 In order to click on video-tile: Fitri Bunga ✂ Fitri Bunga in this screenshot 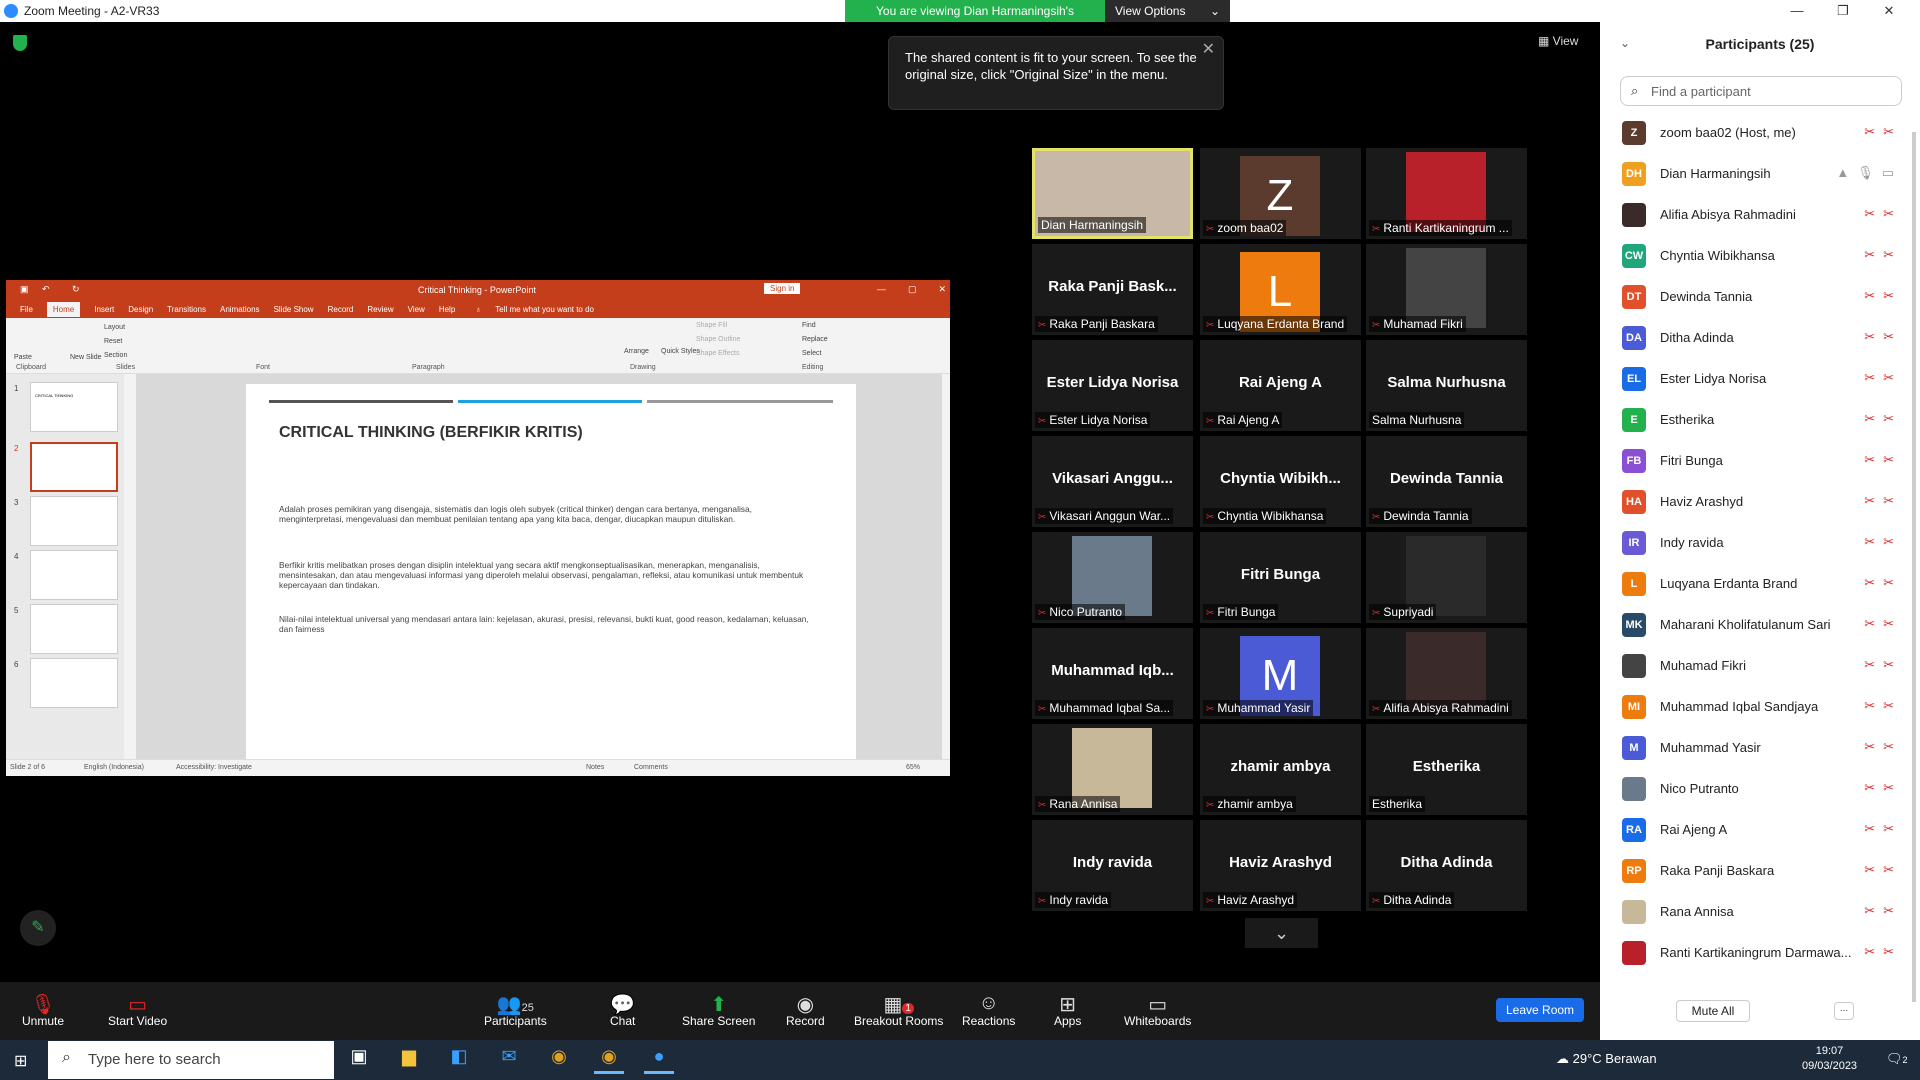, I will do `click(1280, 577)`.